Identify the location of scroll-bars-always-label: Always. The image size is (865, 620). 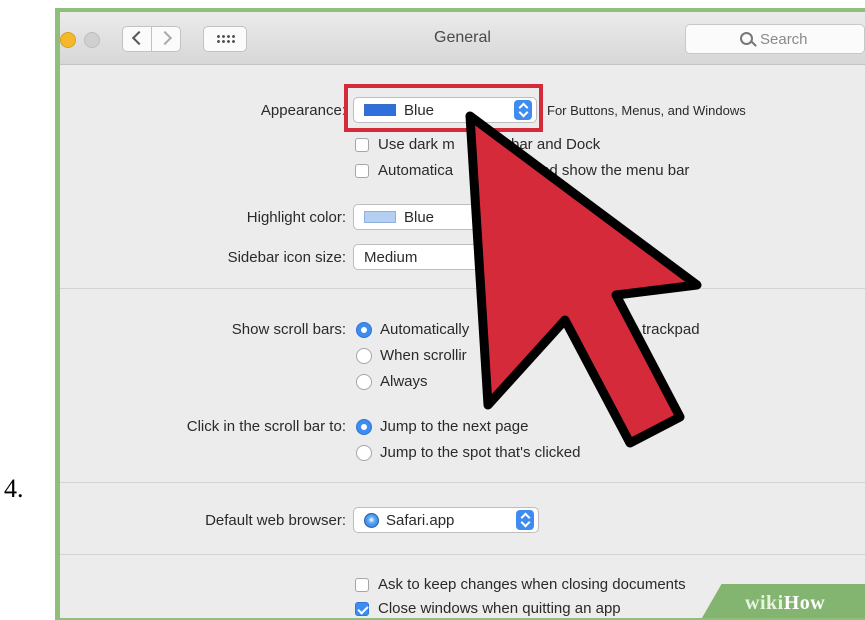
(404, 381).